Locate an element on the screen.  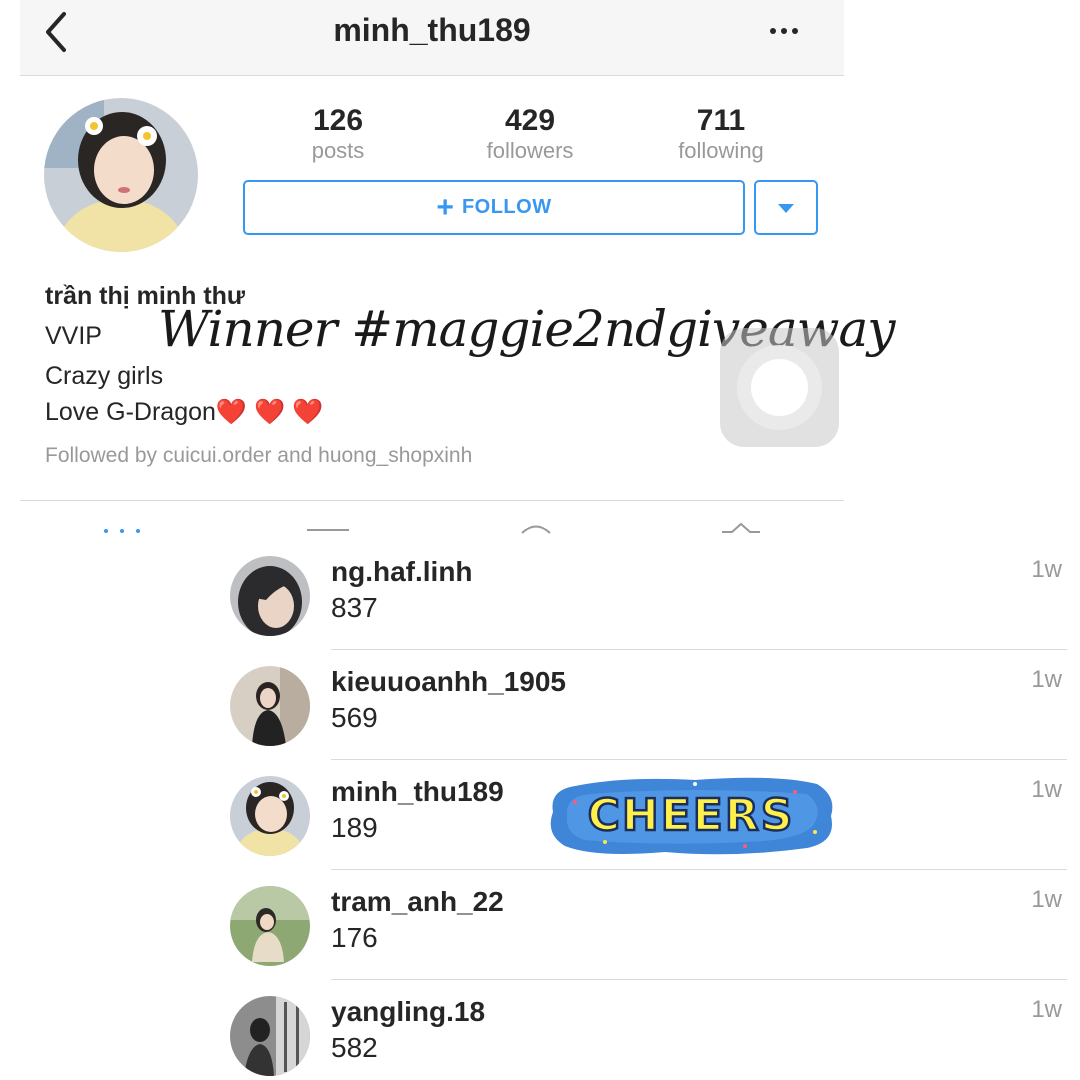
list-item: tram_anh_22 176 1w is located at coordinates (654, 925).